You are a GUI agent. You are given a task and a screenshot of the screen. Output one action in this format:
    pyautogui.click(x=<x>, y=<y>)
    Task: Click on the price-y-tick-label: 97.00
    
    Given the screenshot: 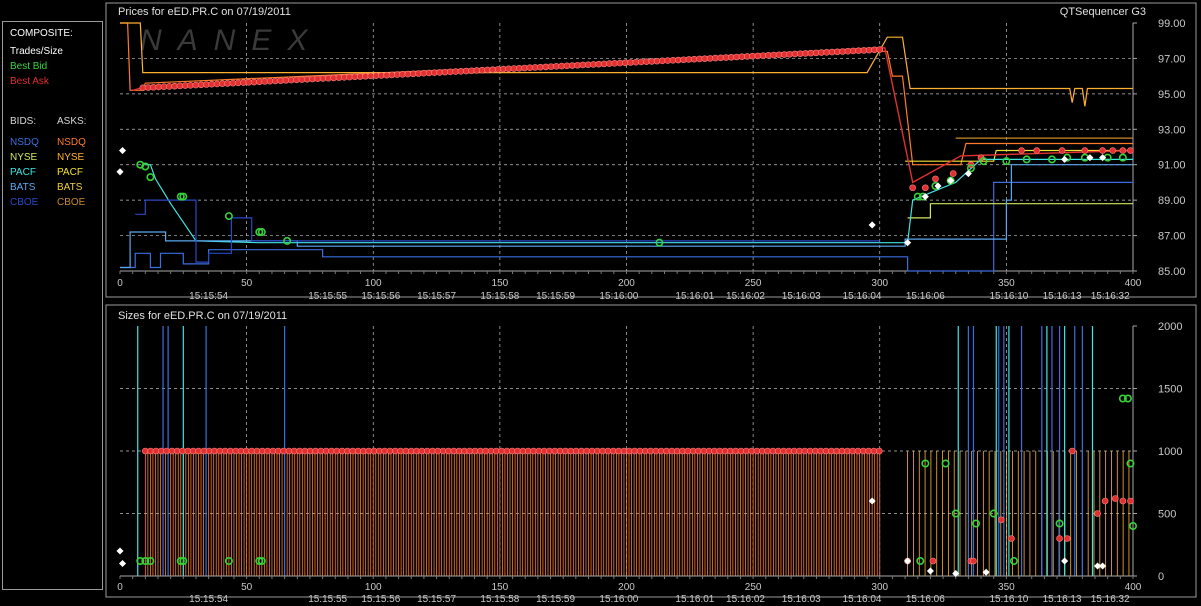 What is the action you would take?
    pyautogui.click(x=1172, y=59)
    